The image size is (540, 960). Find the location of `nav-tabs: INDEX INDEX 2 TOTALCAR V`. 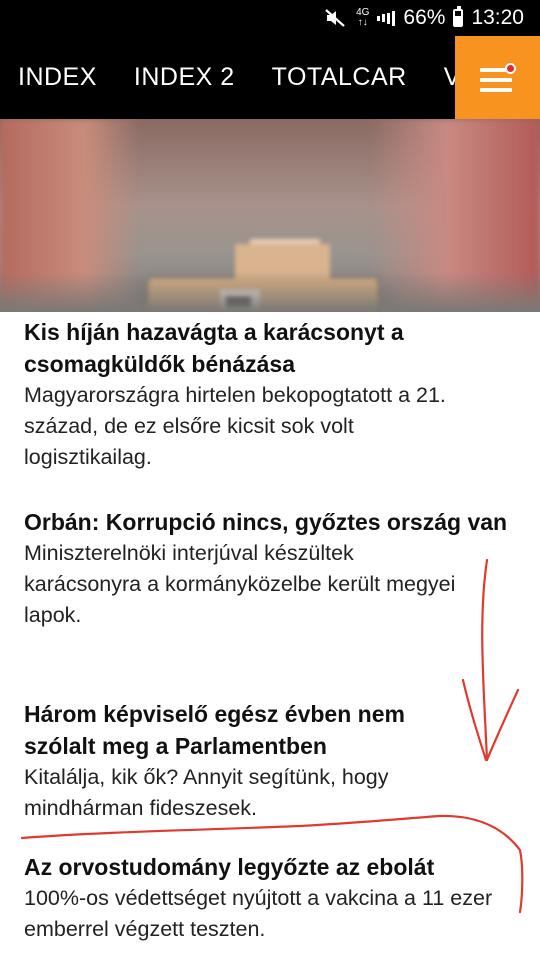

nav-tabs: INDEX INDEX 2 TOTALCAR V is located at coordinates (239, 77).